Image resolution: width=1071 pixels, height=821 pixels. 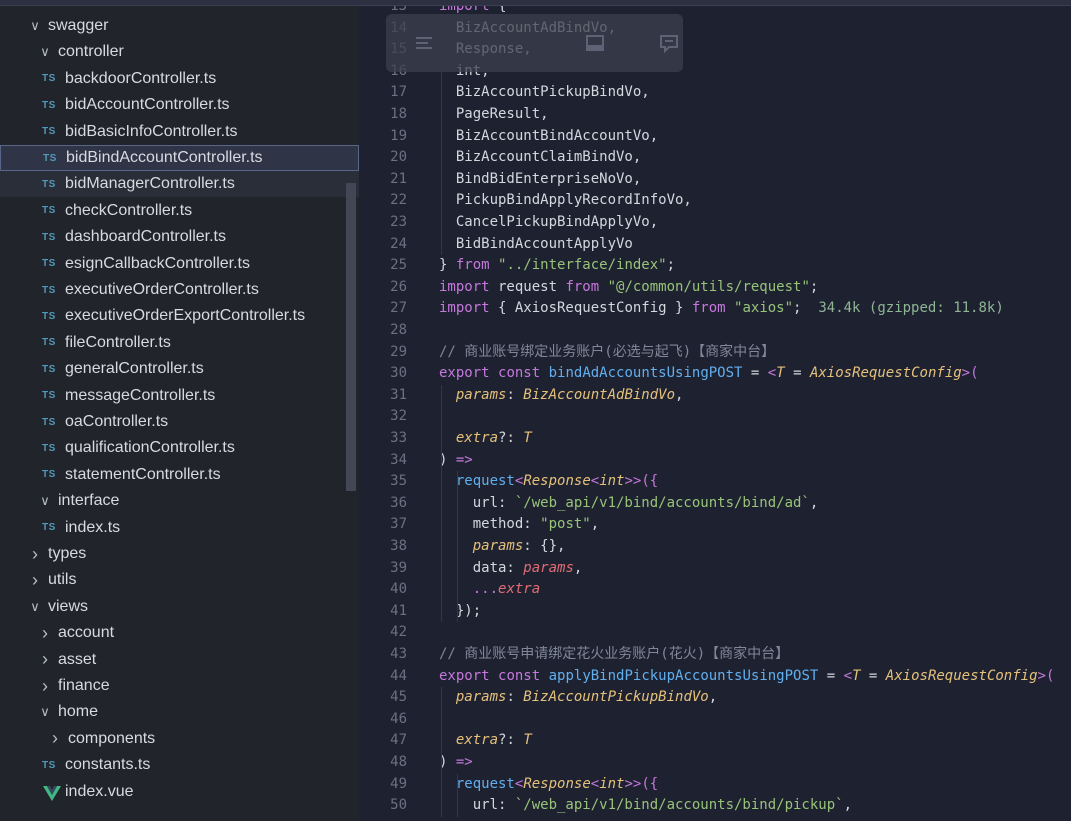 I want to click on code-line: 23 CancelPickupBindApplyVo,, so click(x=715, y=223).